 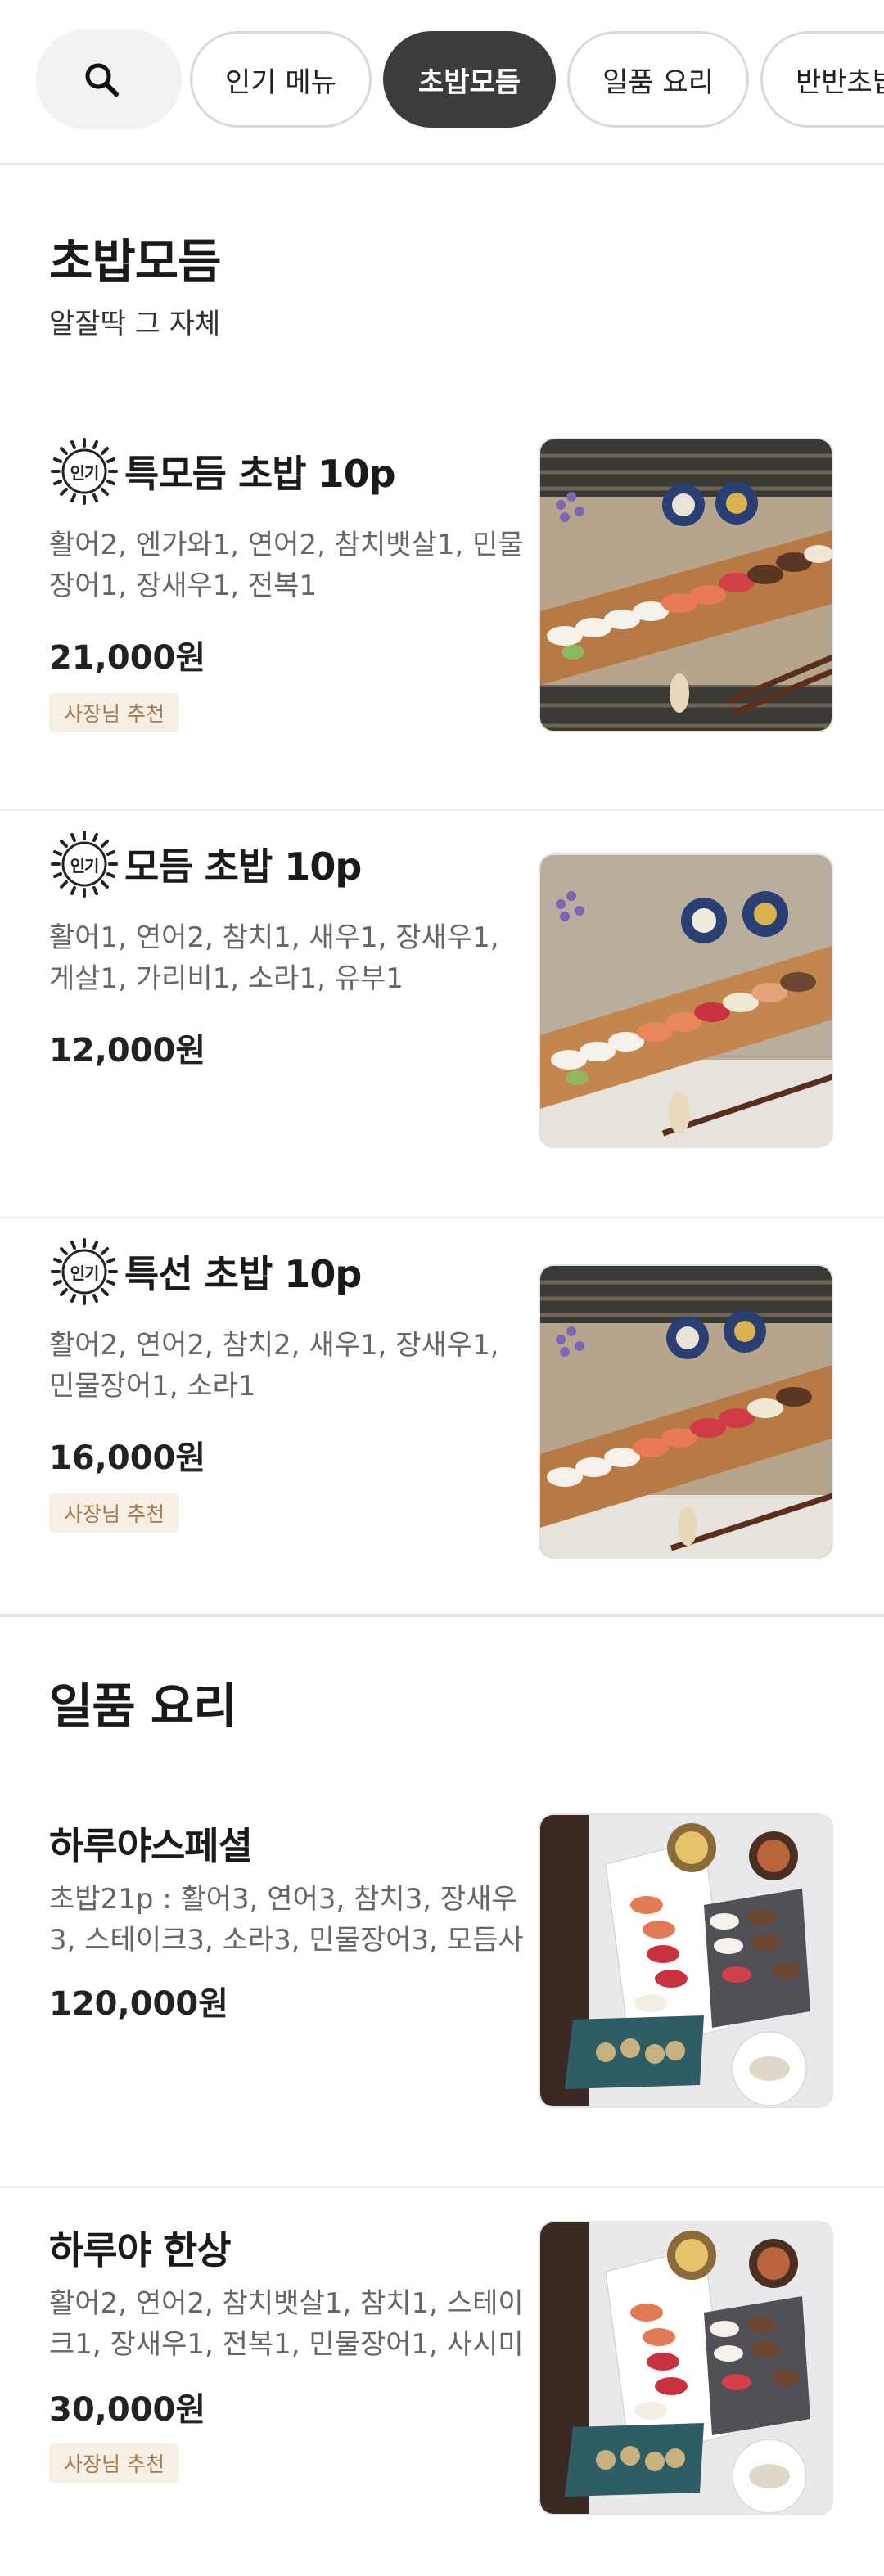 I want to click on menu-item-name: 인기 모듬 초밥 10p, so click(x=206, y=864).